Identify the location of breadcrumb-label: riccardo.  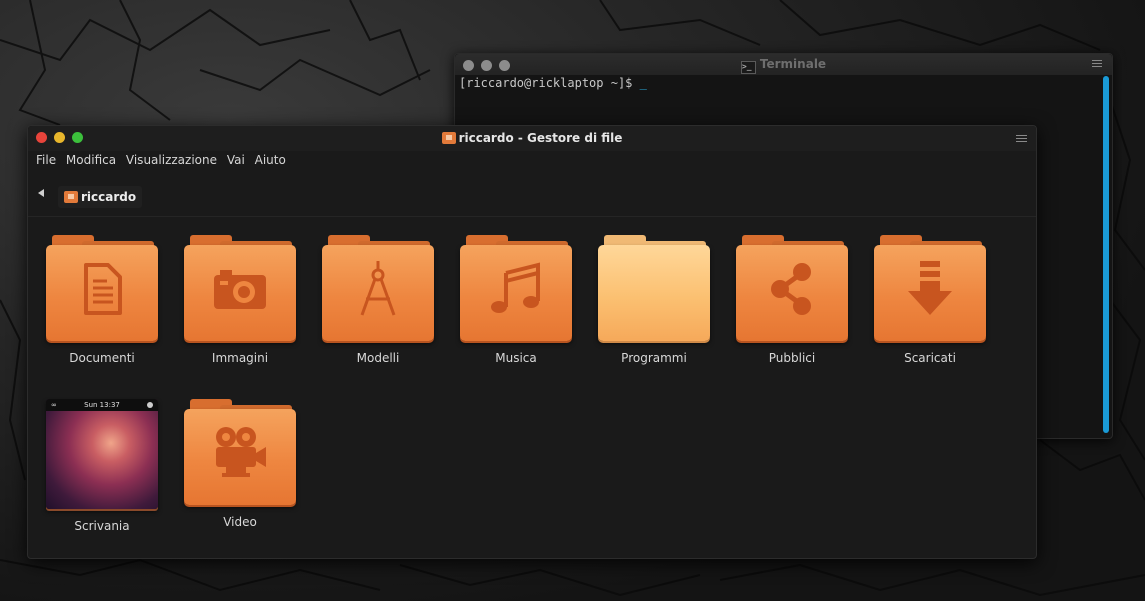
(109, 197).